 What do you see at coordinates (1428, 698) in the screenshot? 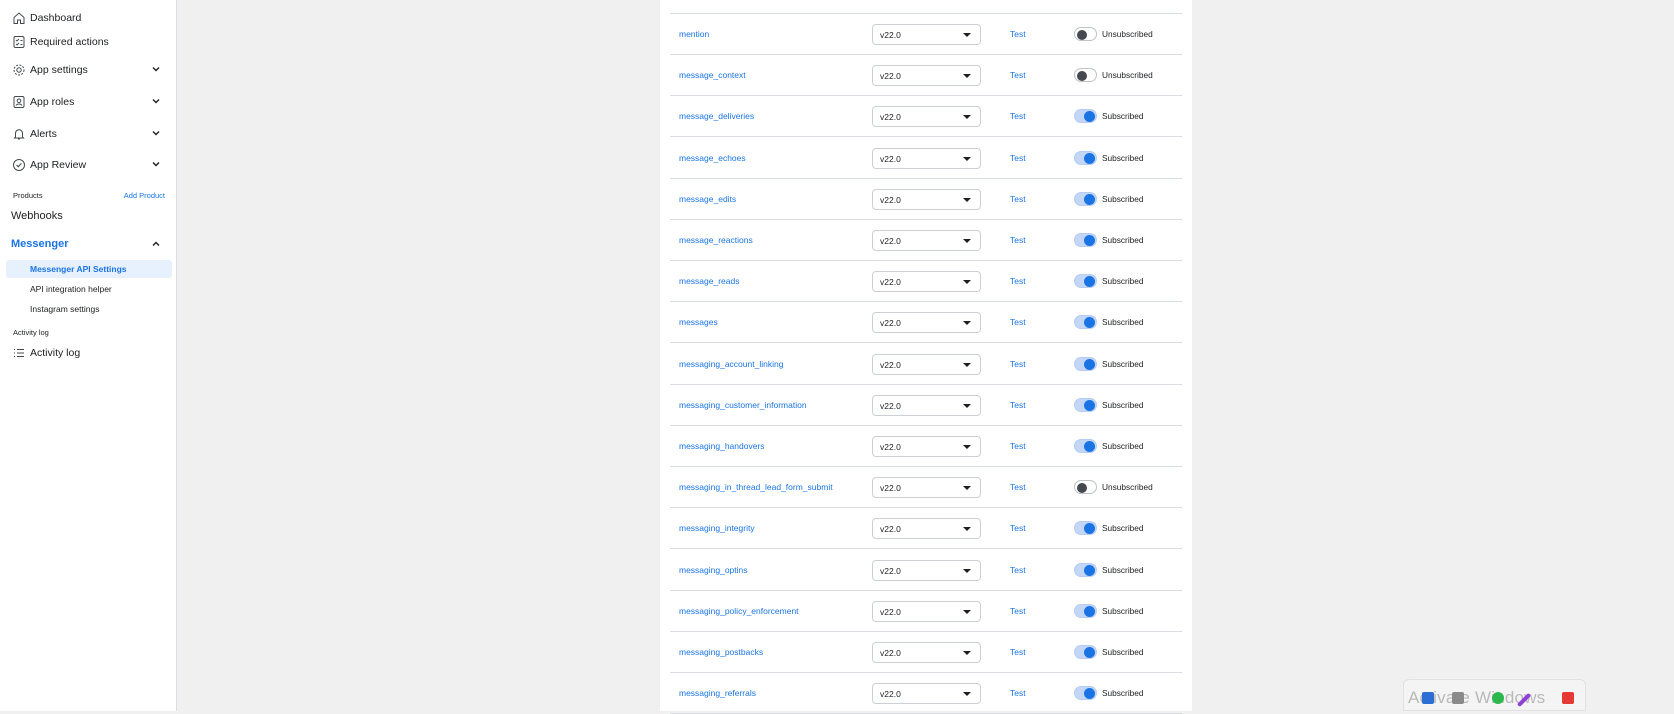
I see `tray-app-icon` at bounding box center [1428, 698].